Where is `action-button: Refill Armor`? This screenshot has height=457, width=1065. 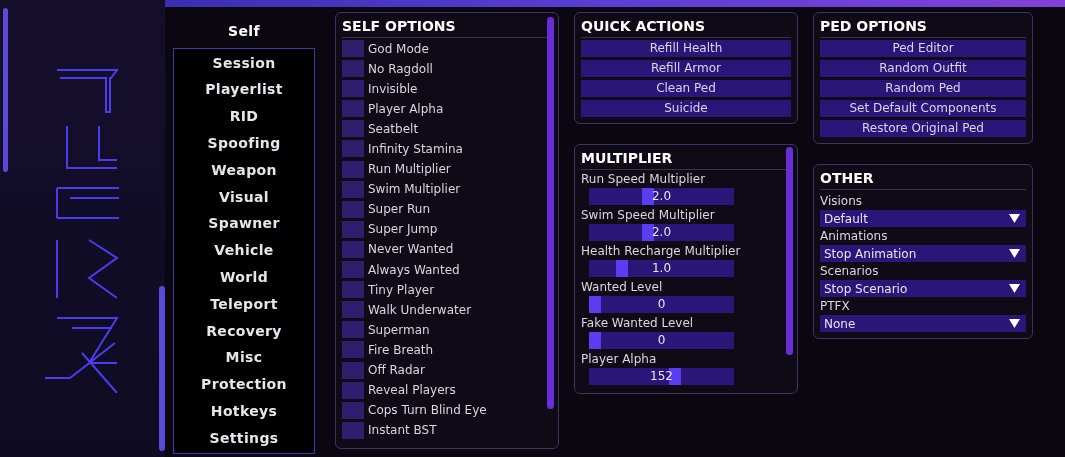
action-button: Refill Armor is located at coordinates (686, 68).